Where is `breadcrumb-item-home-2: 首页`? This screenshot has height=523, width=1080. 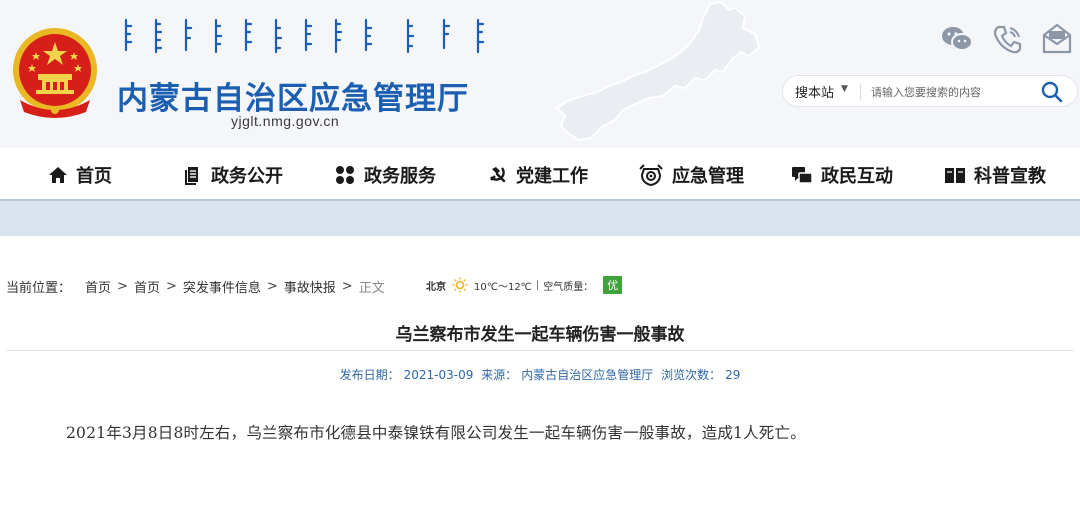 breadcrumb-item-home-2: 首页 is located at coordinates (147, 286).